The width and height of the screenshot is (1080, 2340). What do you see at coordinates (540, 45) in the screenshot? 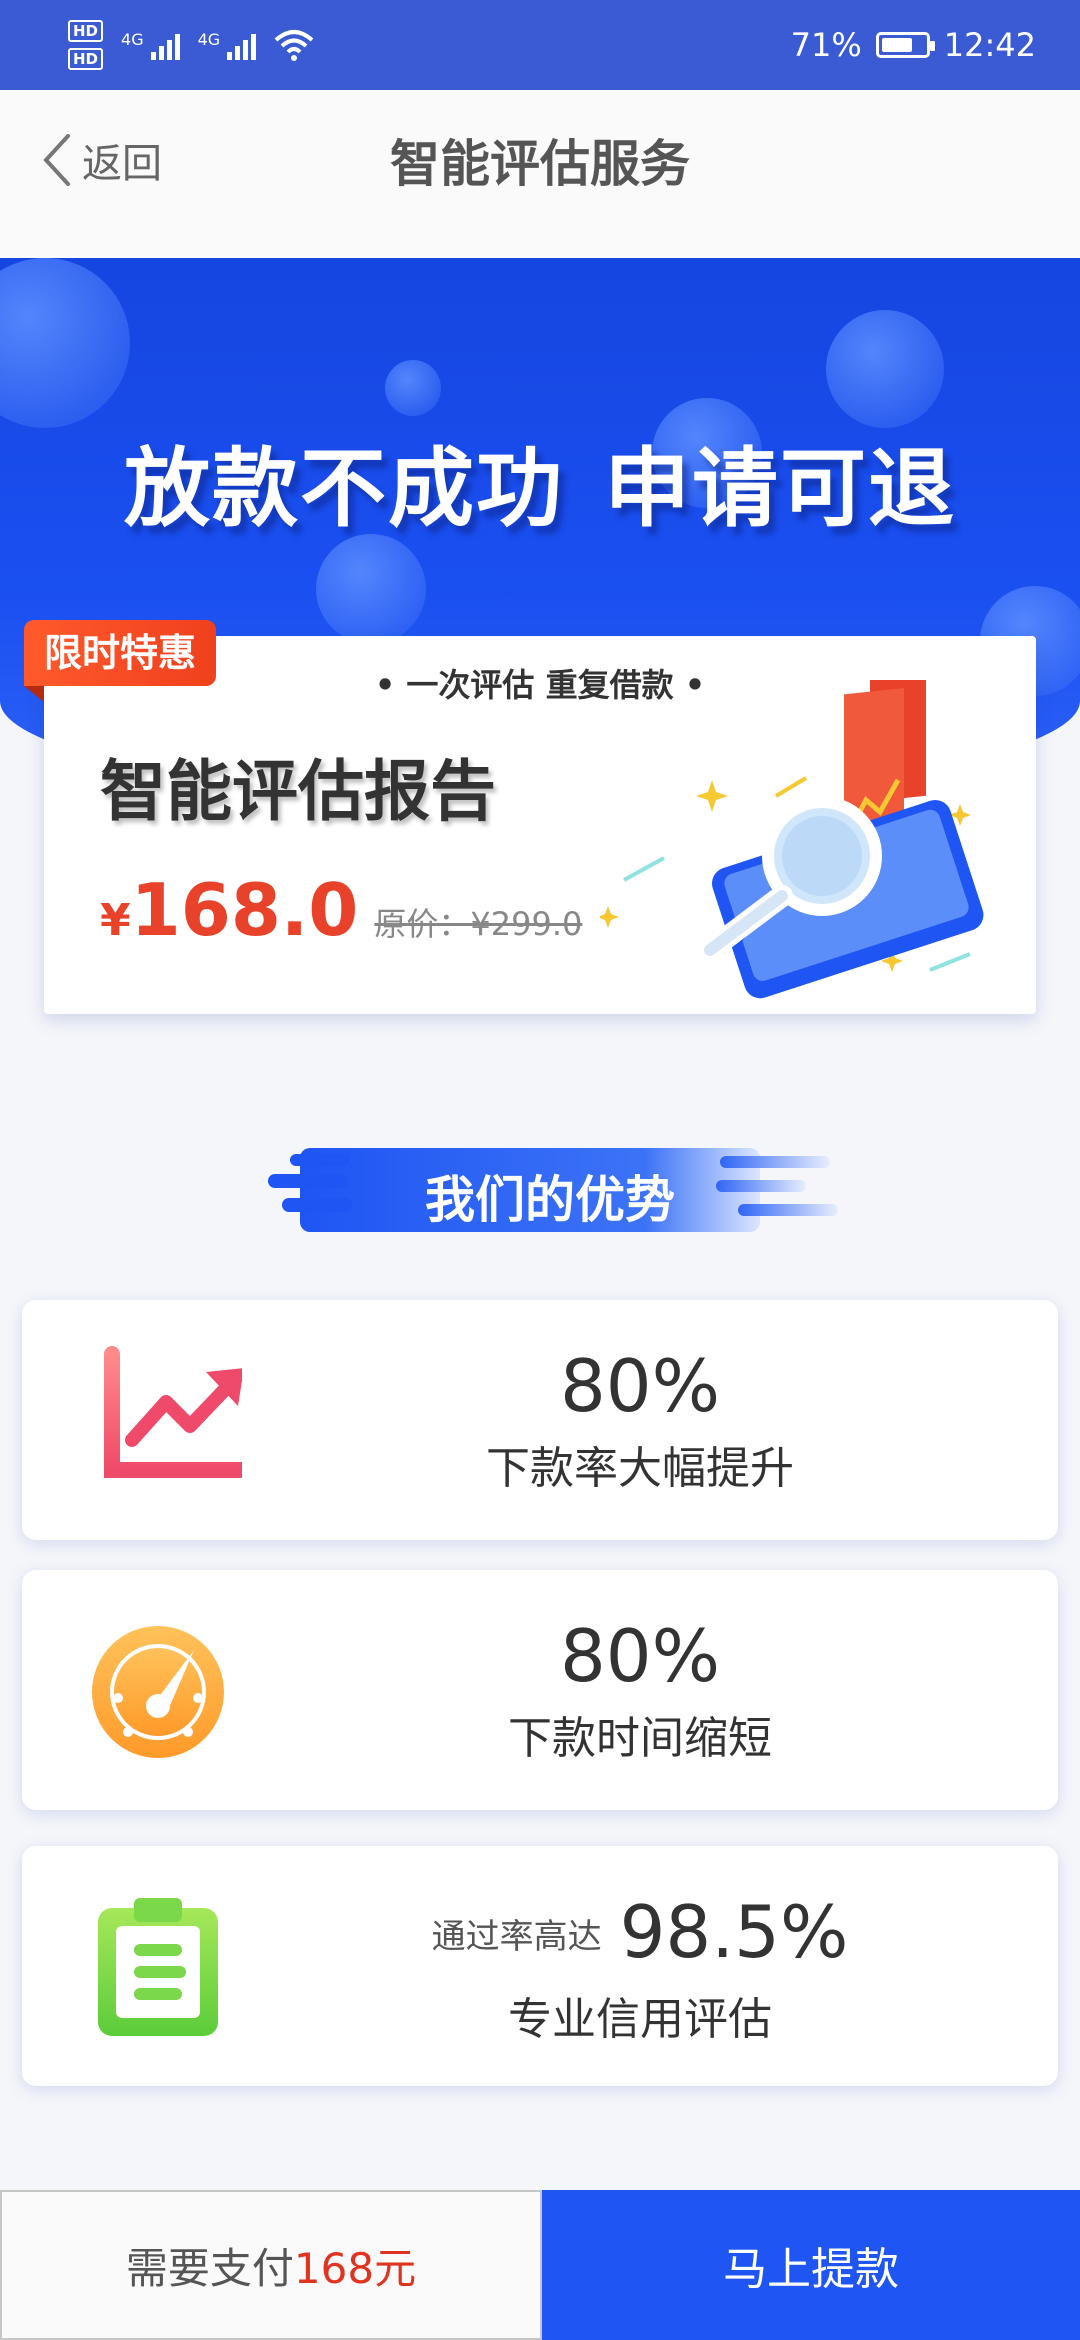
I see `status-bar: HD HD 4G 4G 71% 12:42` at bounding box center [540, 45].